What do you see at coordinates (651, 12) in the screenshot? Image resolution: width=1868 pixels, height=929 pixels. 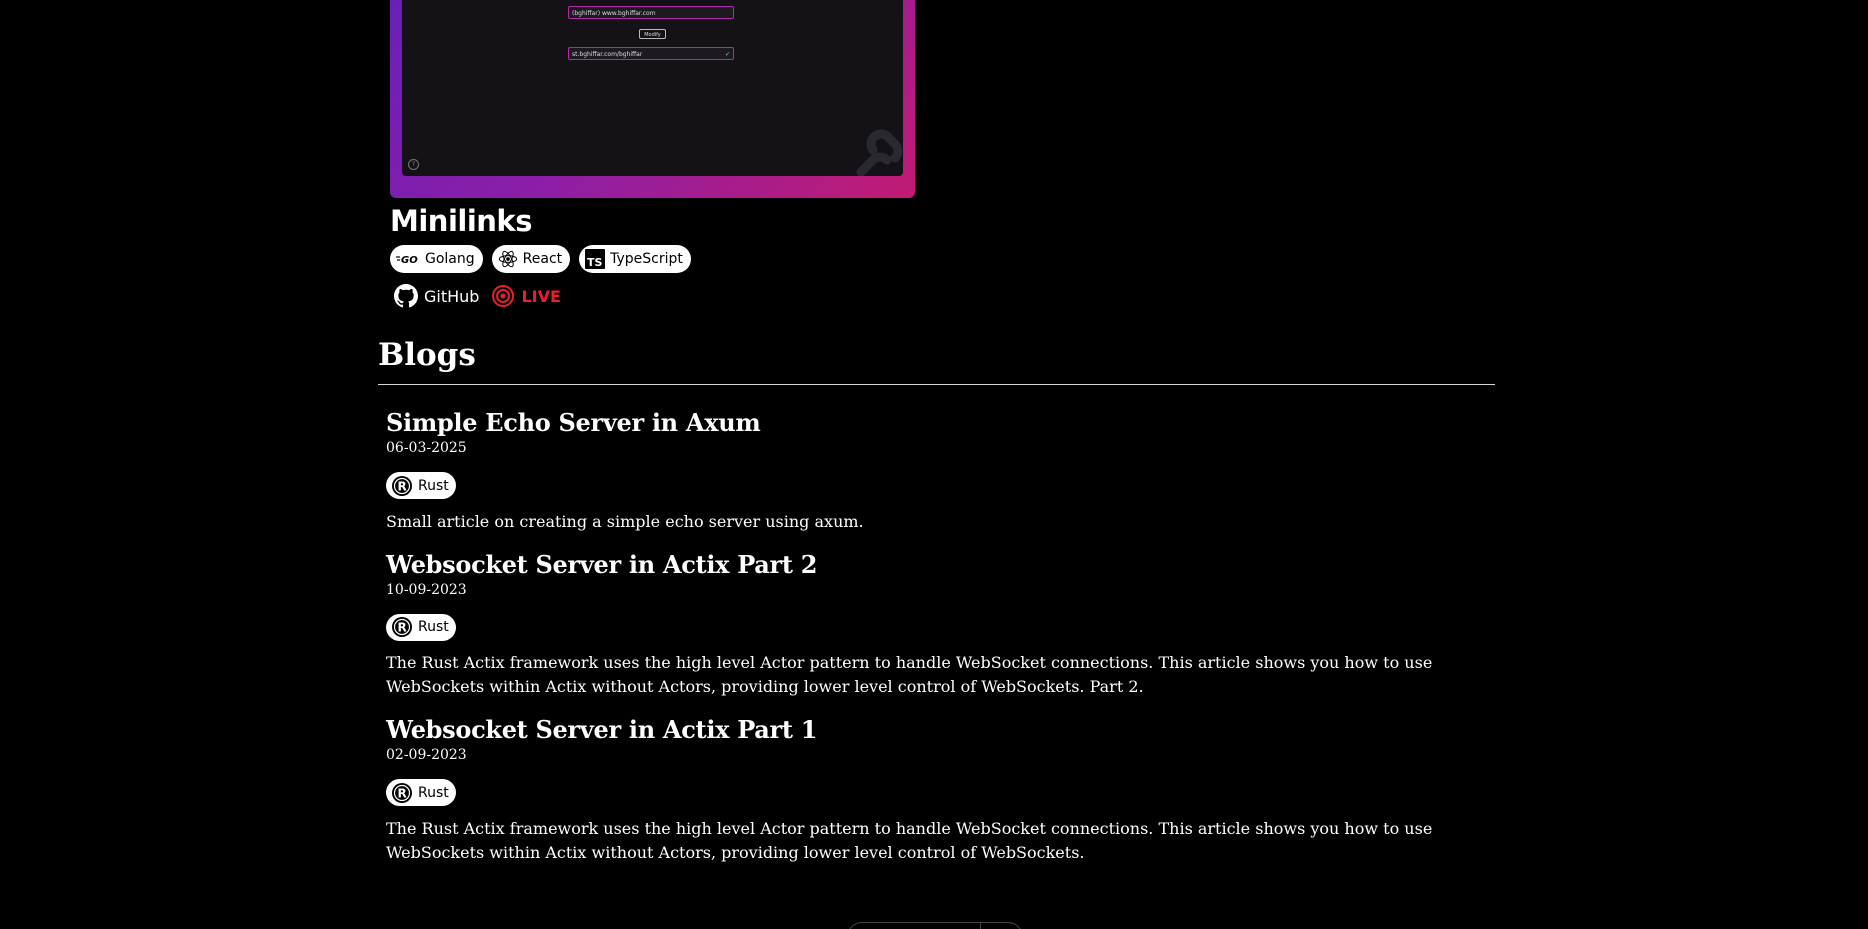 I see `preview-url-input: (bghiffar) www.bghiffar.com` at bounding box center [651, 12].